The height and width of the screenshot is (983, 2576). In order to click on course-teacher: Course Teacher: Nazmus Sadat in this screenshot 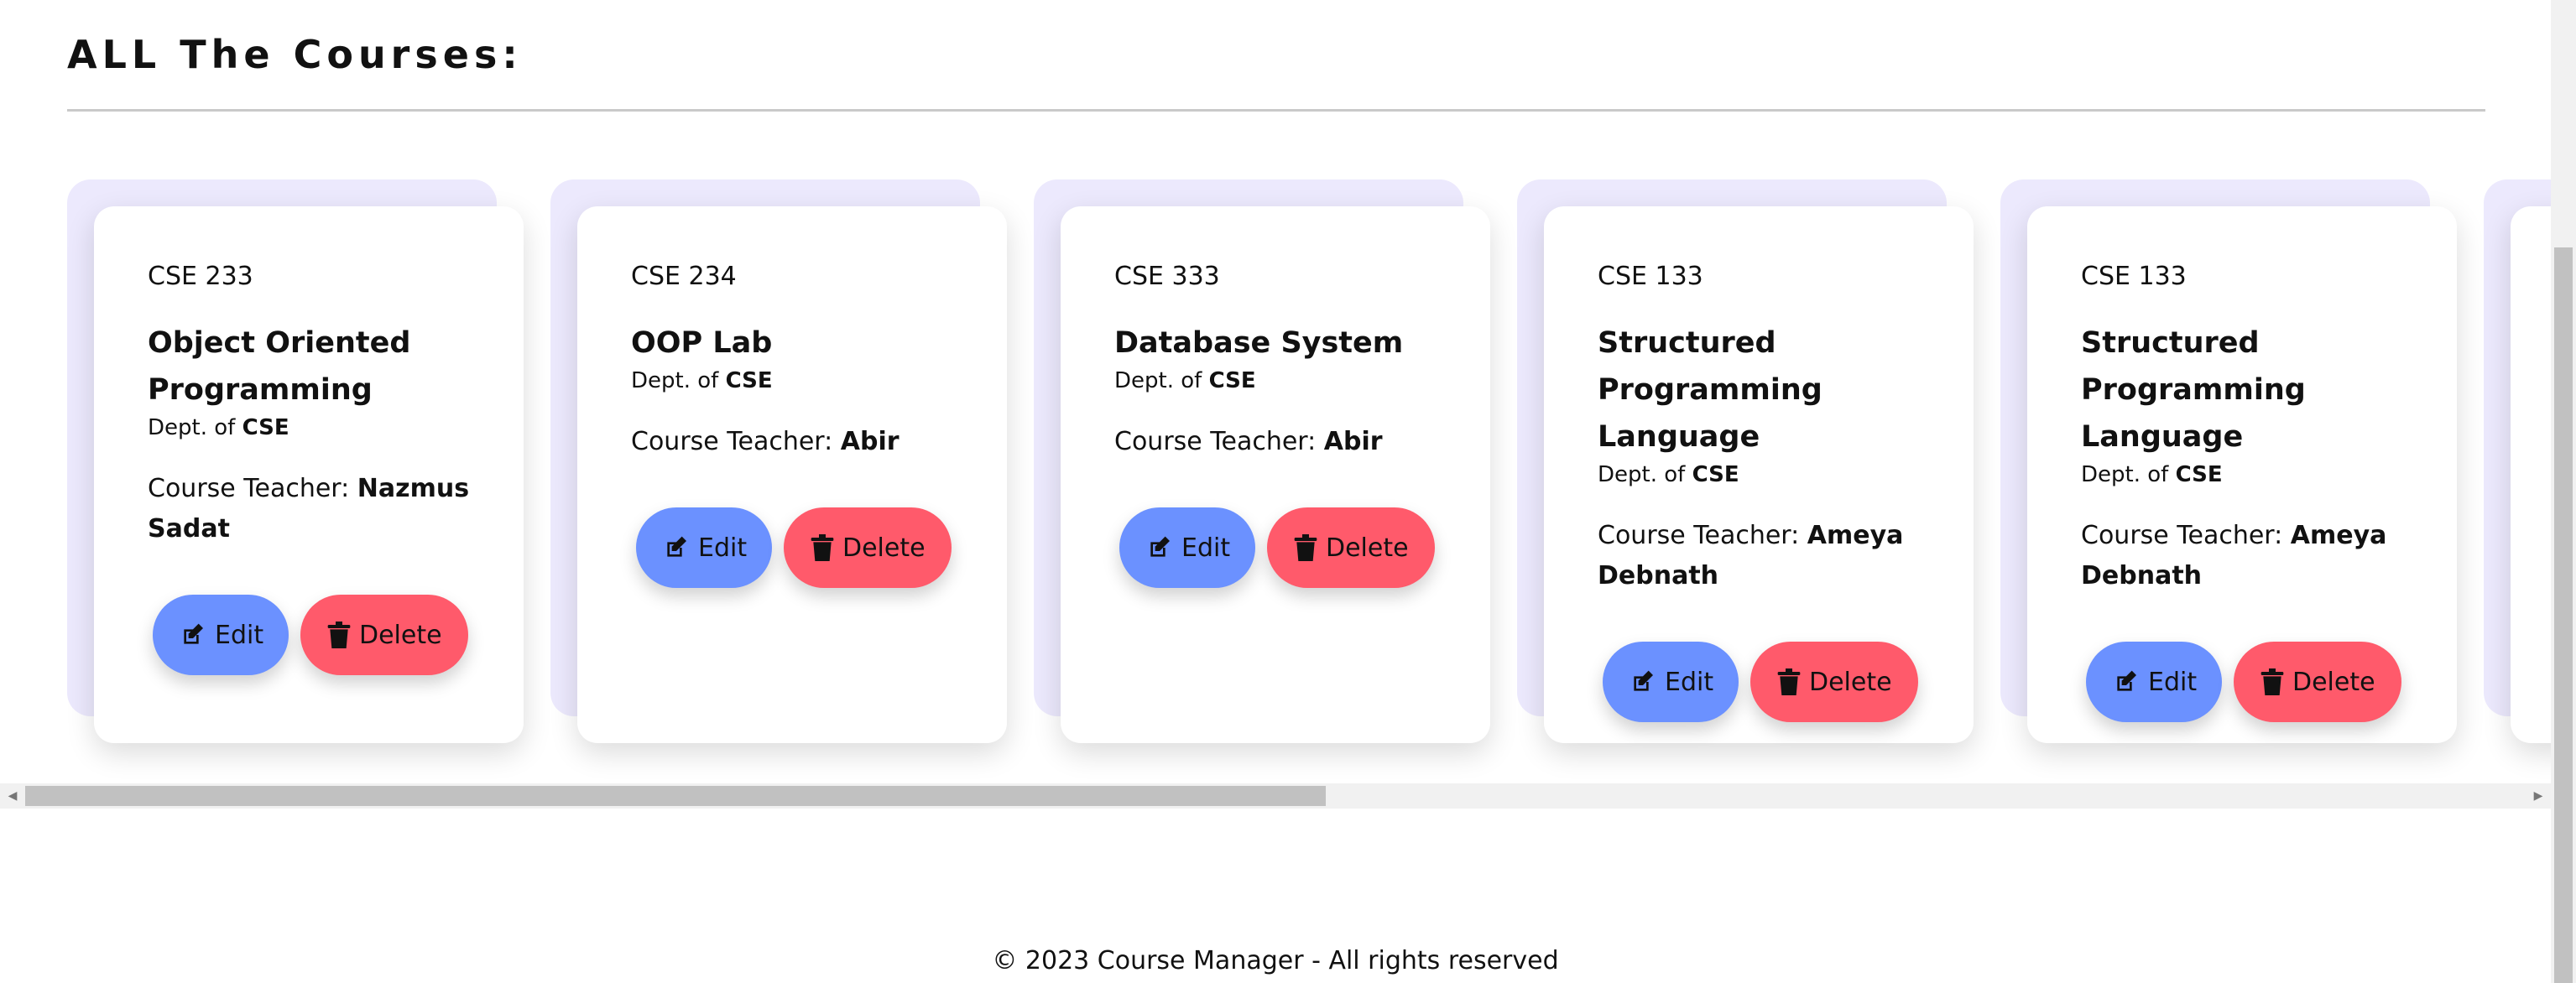, I will do `click(309, 509)`.